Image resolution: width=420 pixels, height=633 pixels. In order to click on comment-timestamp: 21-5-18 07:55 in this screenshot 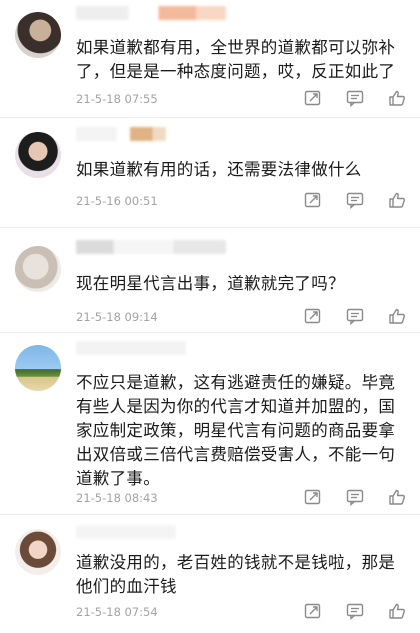, I will do `click(117, 99)`.